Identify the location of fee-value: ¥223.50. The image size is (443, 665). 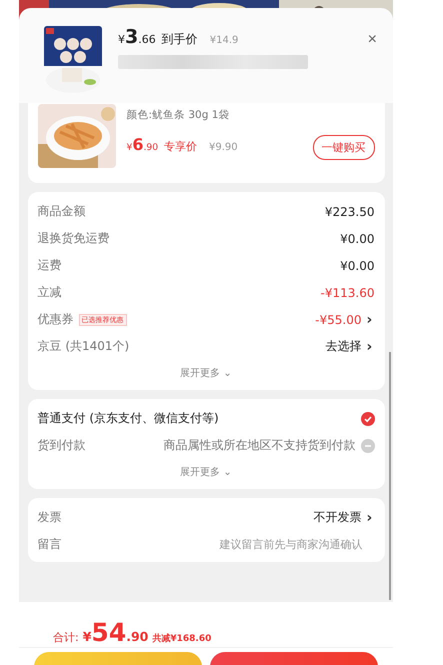
(349, 211).